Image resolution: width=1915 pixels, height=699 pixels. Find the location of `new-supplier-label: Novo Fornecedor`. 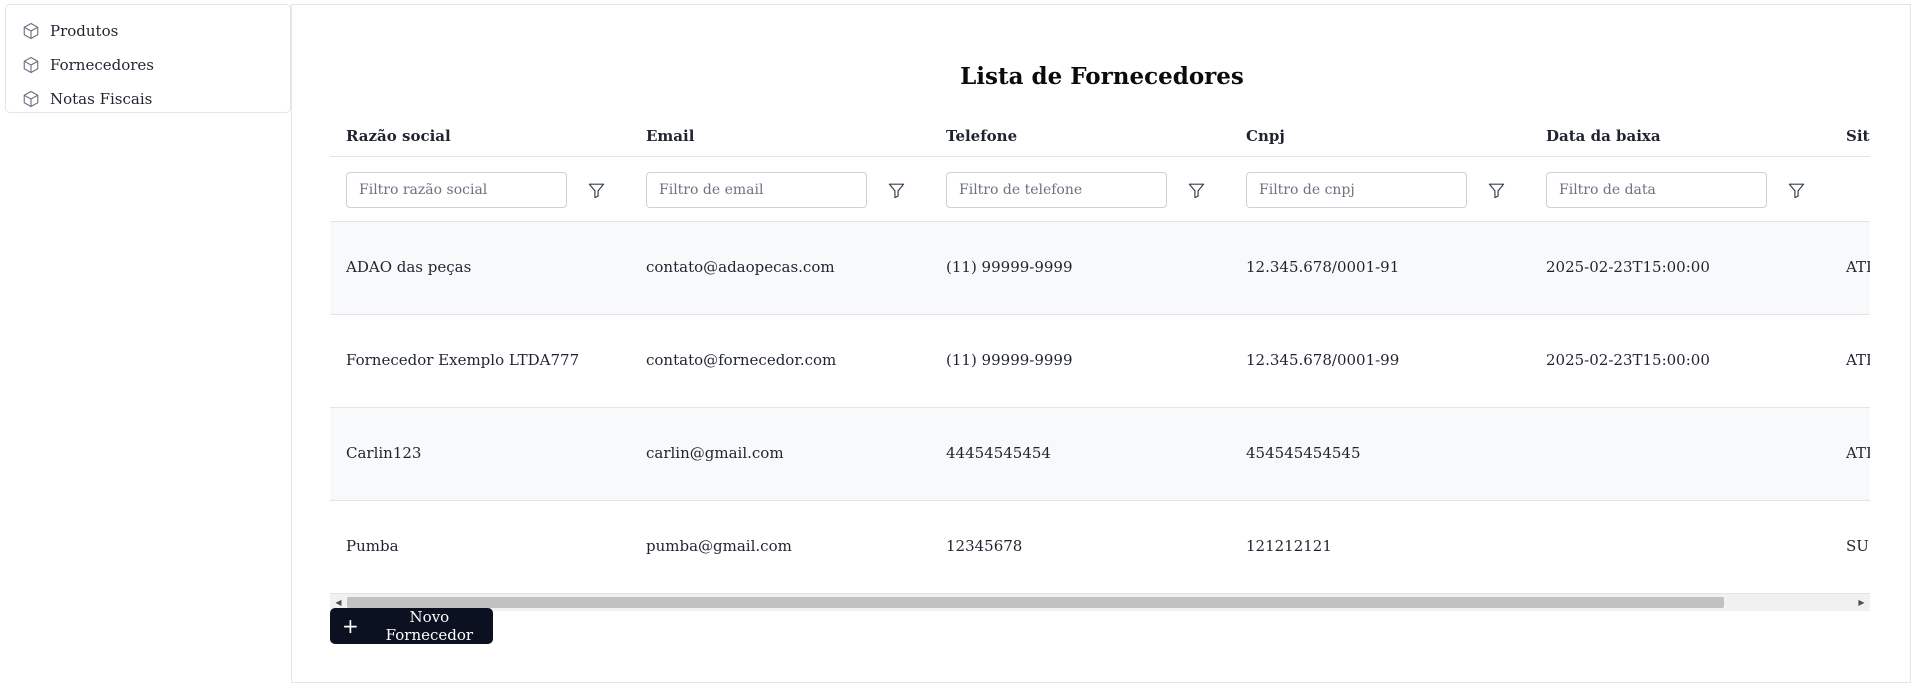

new-supplier-label: Novo Fornecedor is located at coordinates (429, 626).